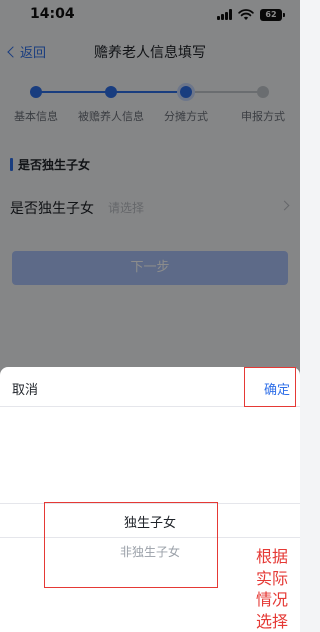  Describe the element at coordinates (270, 387) in the screenshot. I see `confirm-highlight-box` at that location.